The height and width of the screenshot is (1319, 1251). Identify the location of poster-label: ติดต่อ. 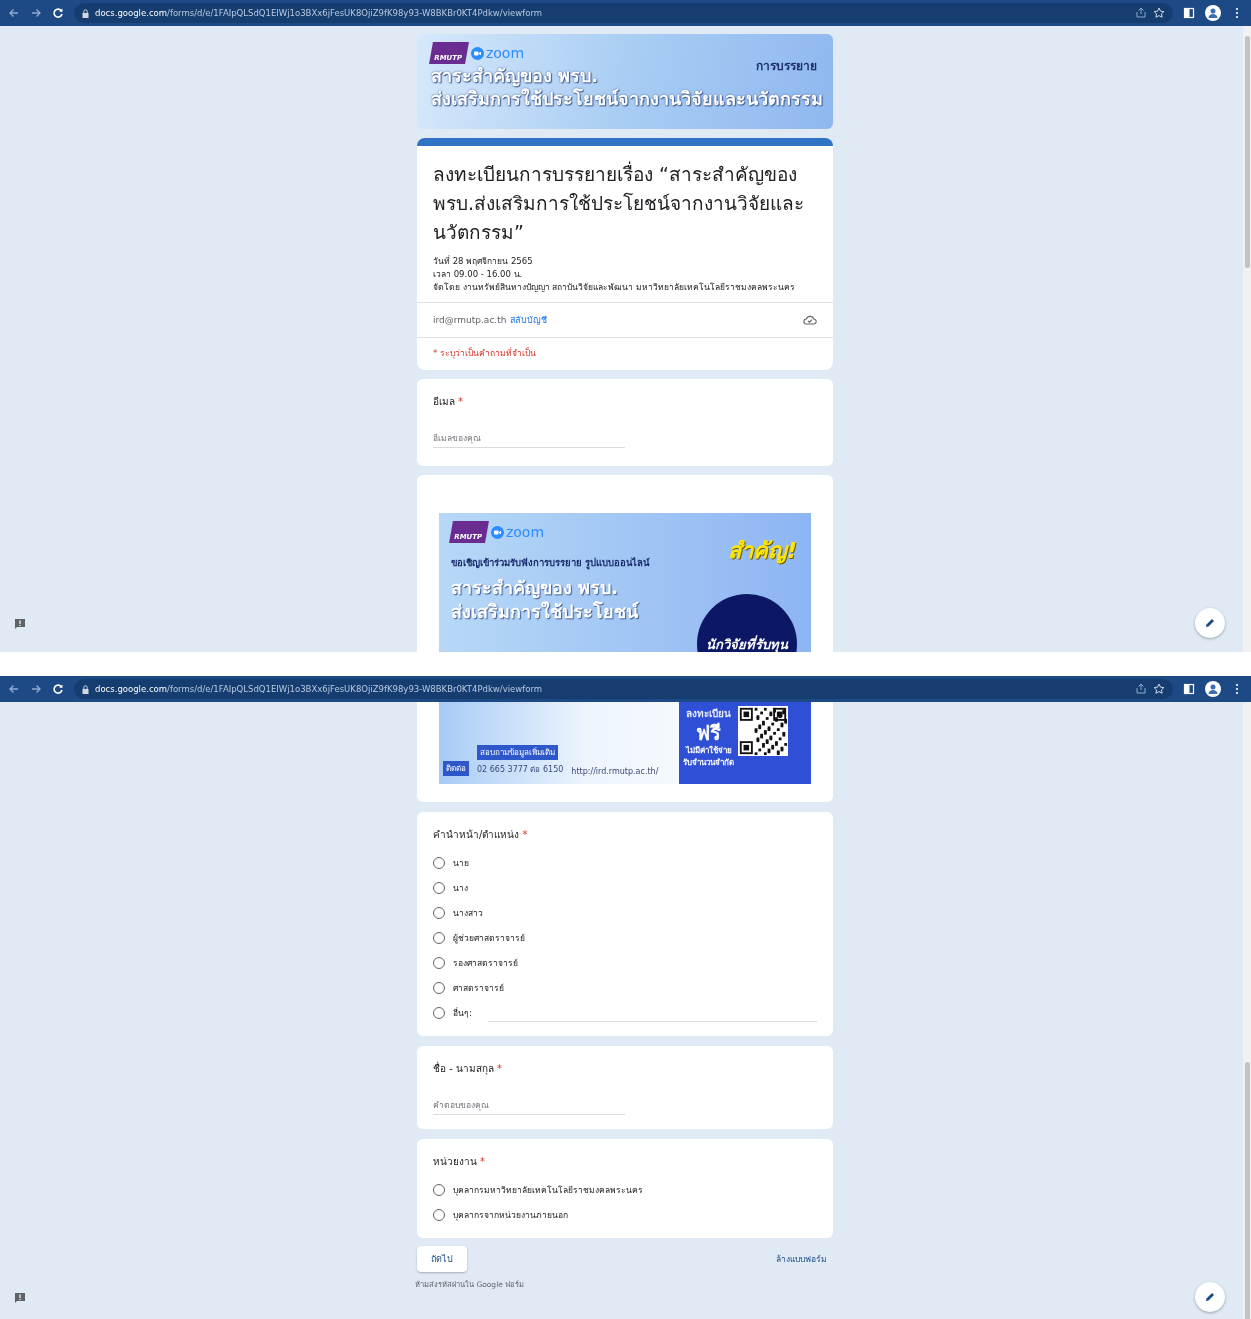
(456, 768).